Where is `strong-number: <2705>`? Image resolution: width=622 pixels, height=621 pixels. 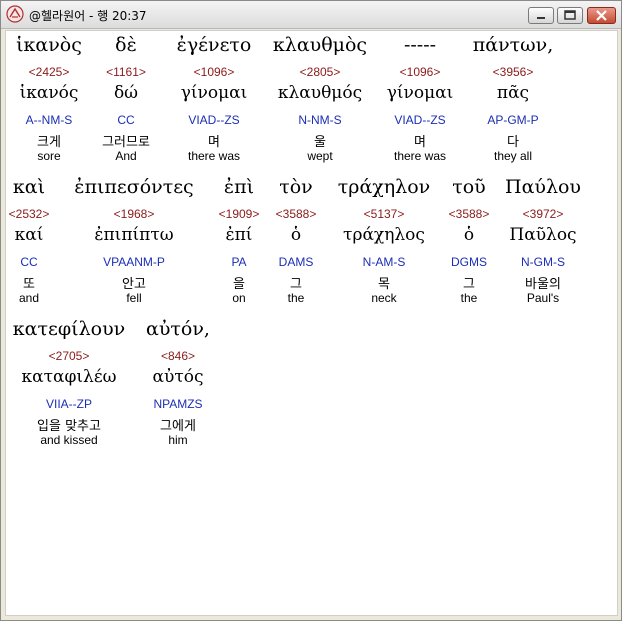
strong-number: <2705> is located at coordinates (69, 356).